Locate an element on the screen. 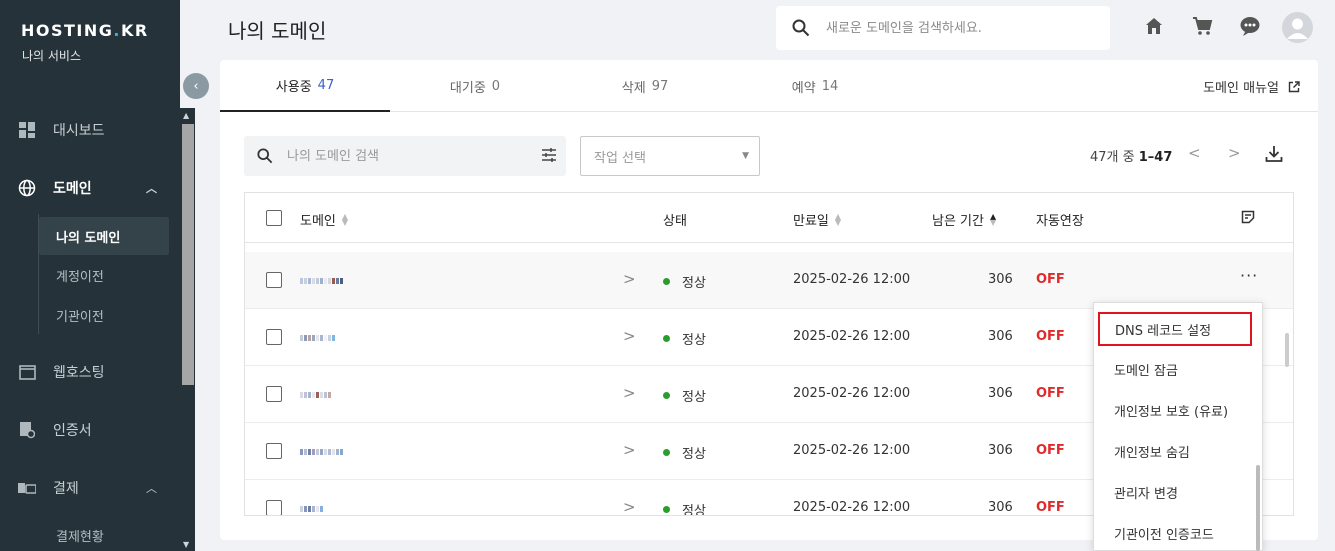 The height and width of the screenshot is (551, 1335). tab-pending: 대기중 0 is located at coordinates (475, 86).